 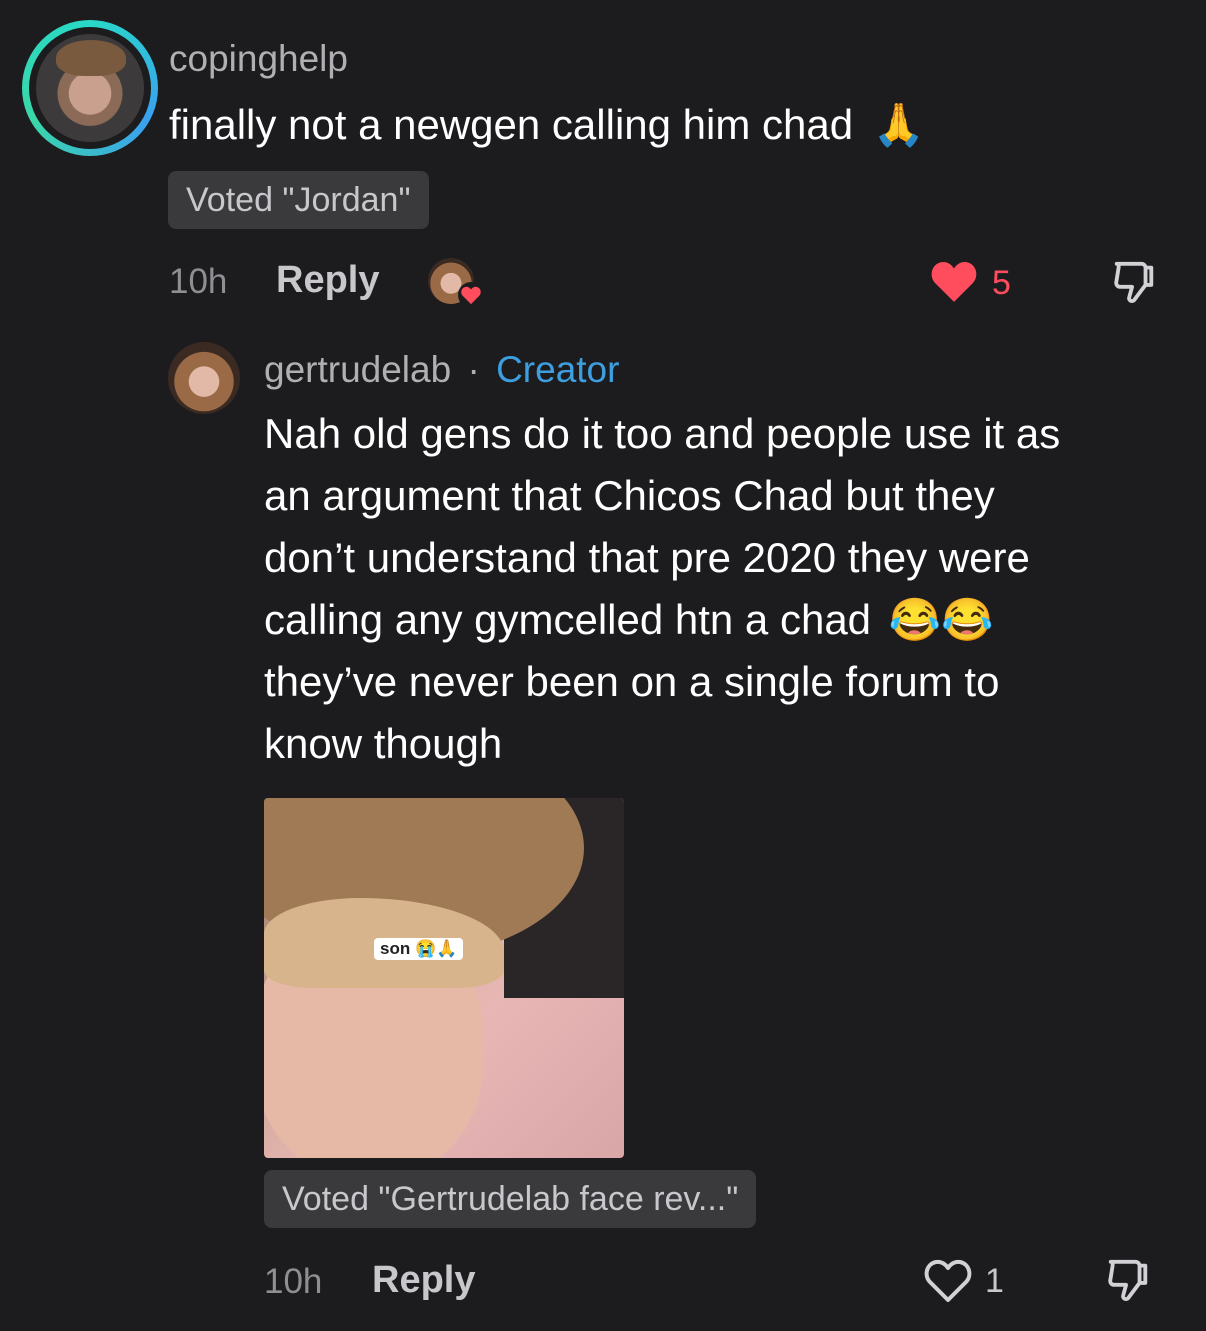 I want to click on dislike-button, so click(x=1134, y=285).